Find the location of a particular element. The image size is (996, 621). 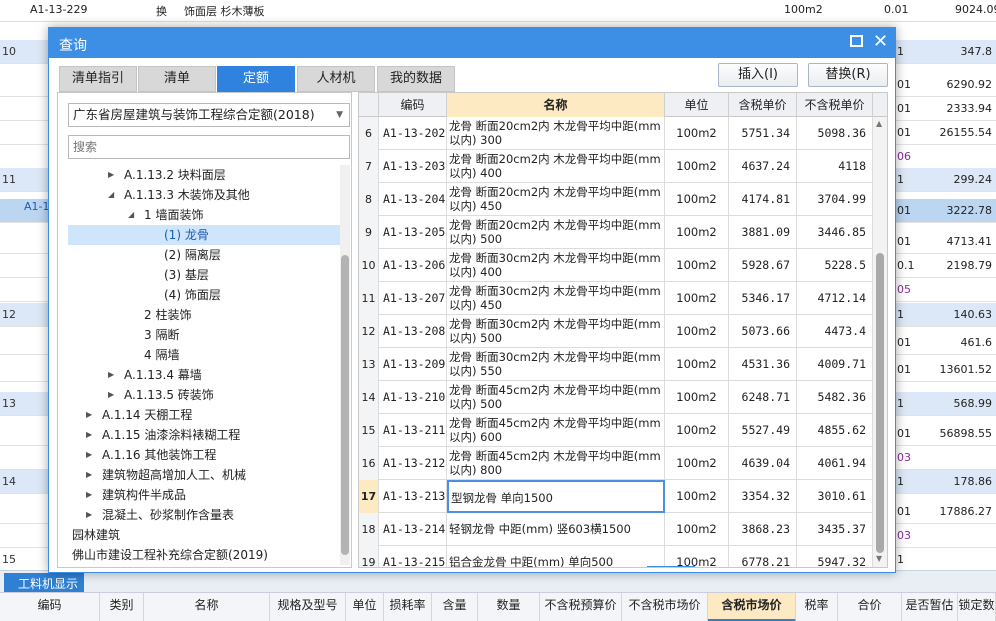

tree-scrollbar is located at coordinates (345, 365).